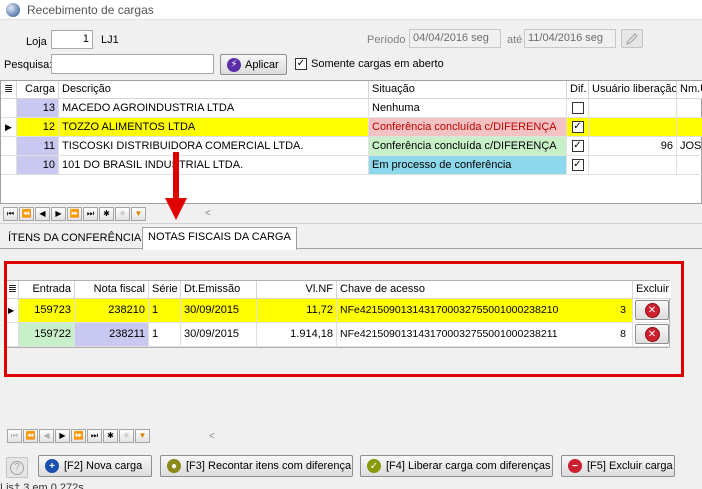 Image resolution: width=702 pixels, height=489 pixels. What do you see at coordinates (132, 64) in the screenshot?
I see `pesquisa-input` at bounding box center [132, 64].